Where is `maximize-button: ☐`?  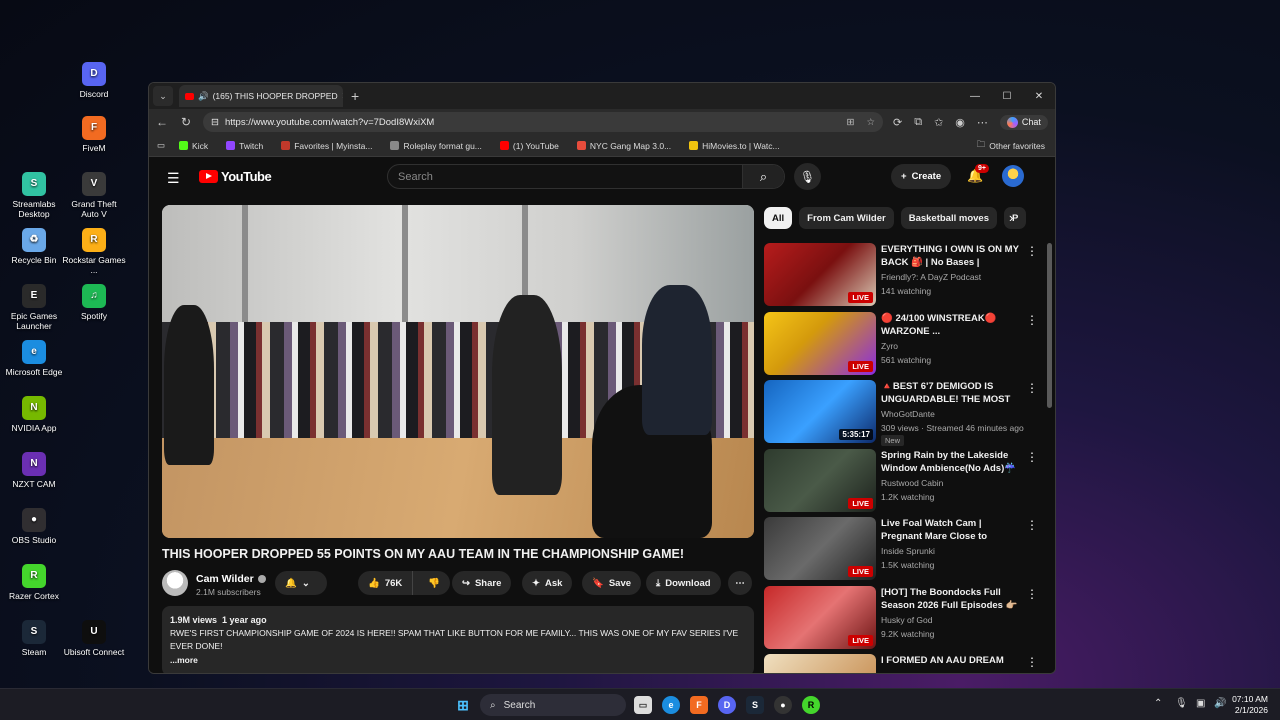 maximize-button: ☐ is located at coordinates (1007, 96).